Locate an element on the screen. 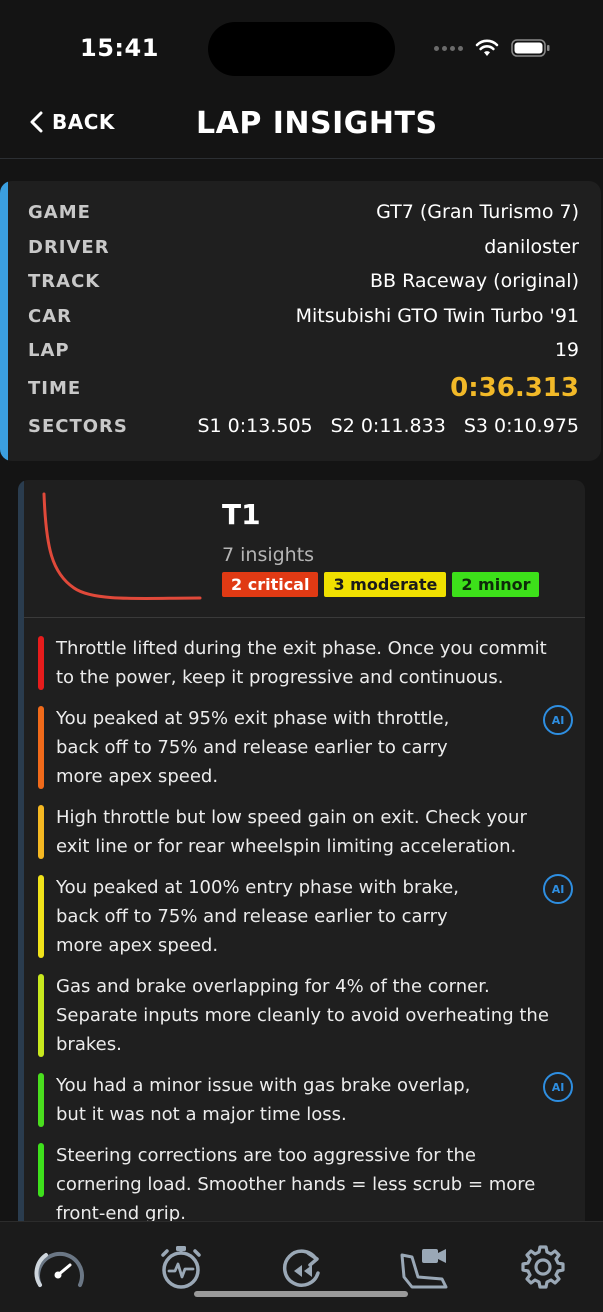  minor-badge: 2 minor is located at coordinates (496, 584).